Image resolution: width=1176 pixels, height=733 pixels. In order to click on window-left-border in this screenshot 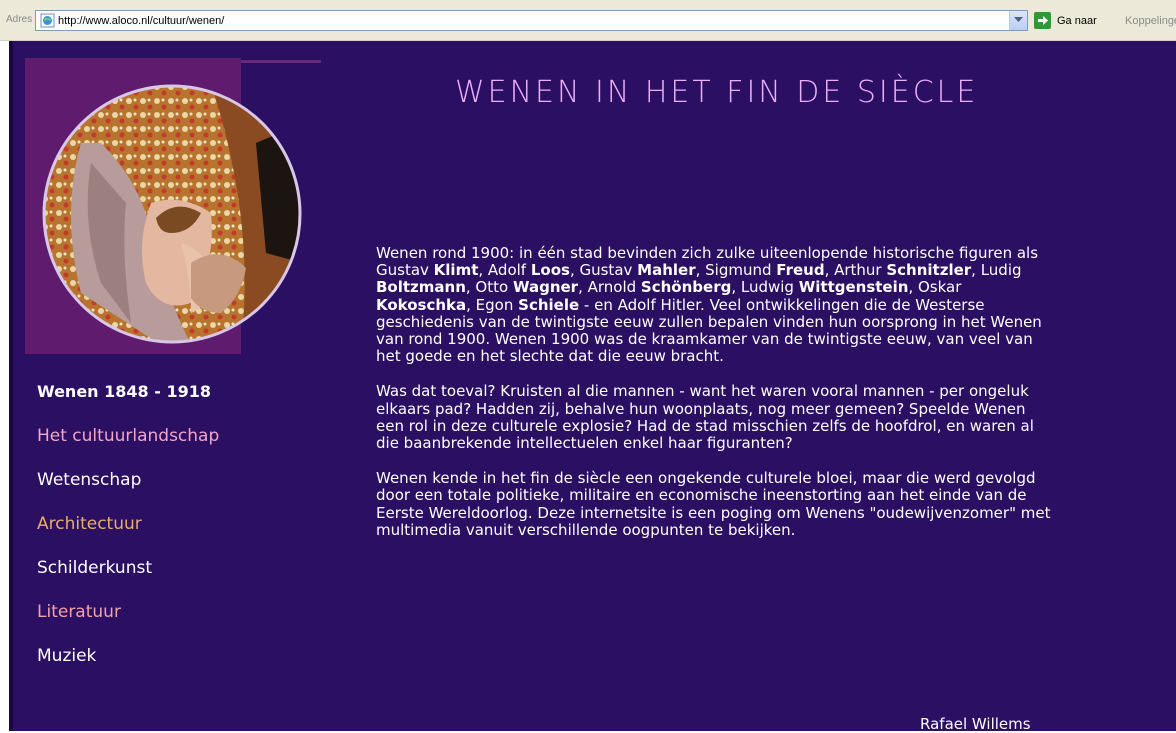, I will do `click(4, 386)`.